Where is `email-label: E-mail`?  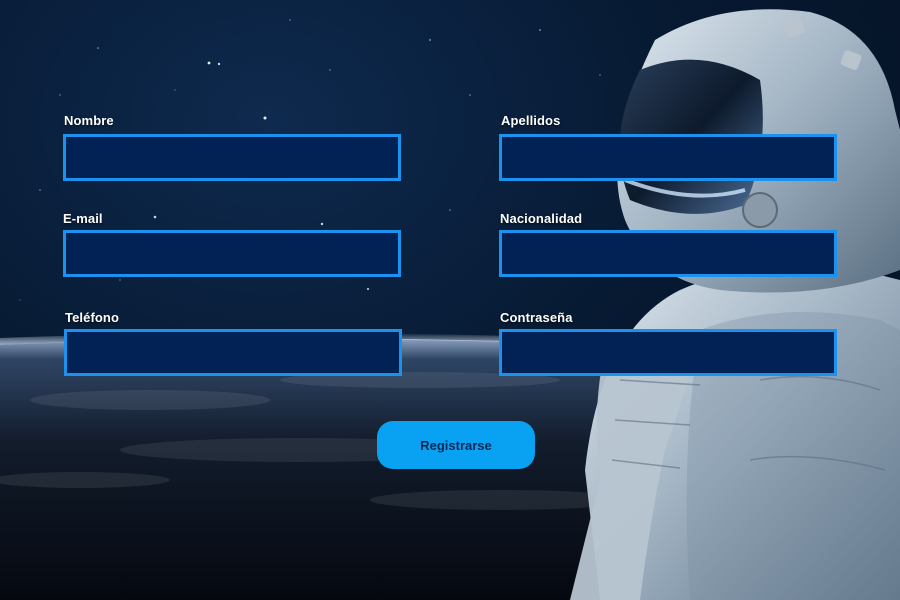
email-label: E-mail is located at coordinates (83, 218).